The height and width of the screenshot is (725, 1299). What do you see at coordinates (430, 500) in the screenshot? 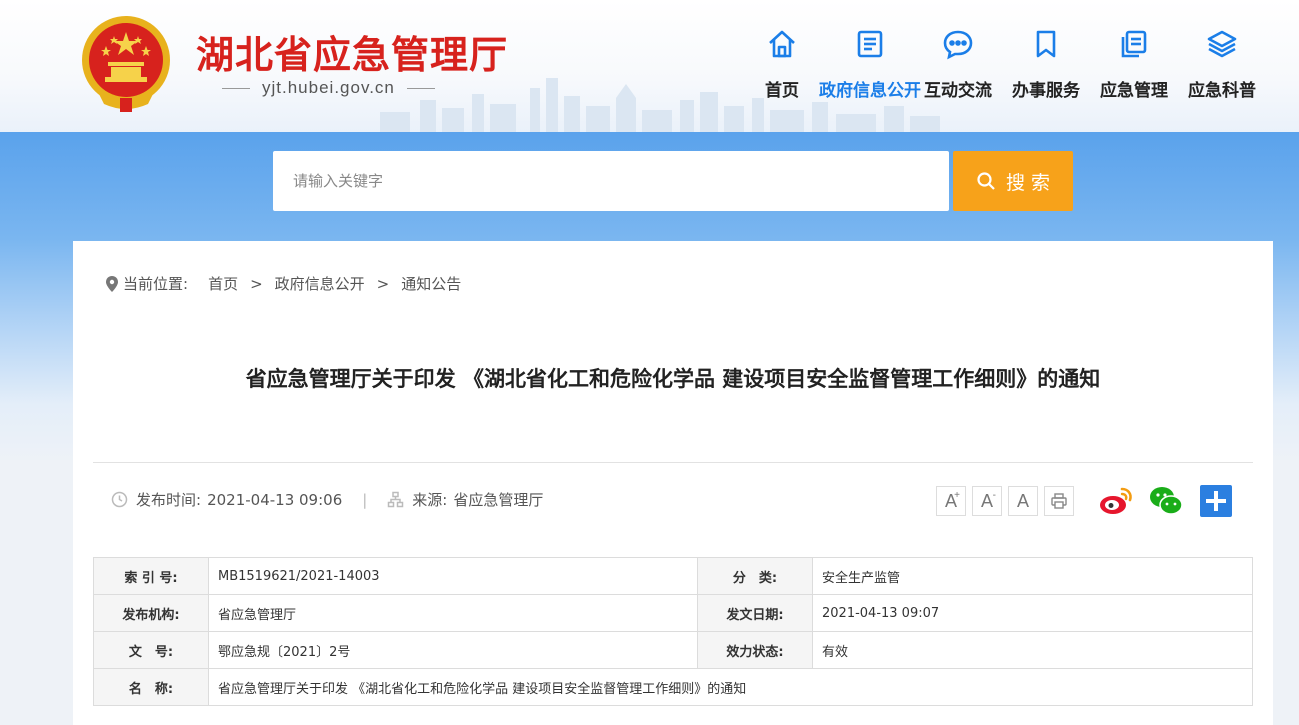
I see `source-label: 来源:` at bounding box center [430, 500].